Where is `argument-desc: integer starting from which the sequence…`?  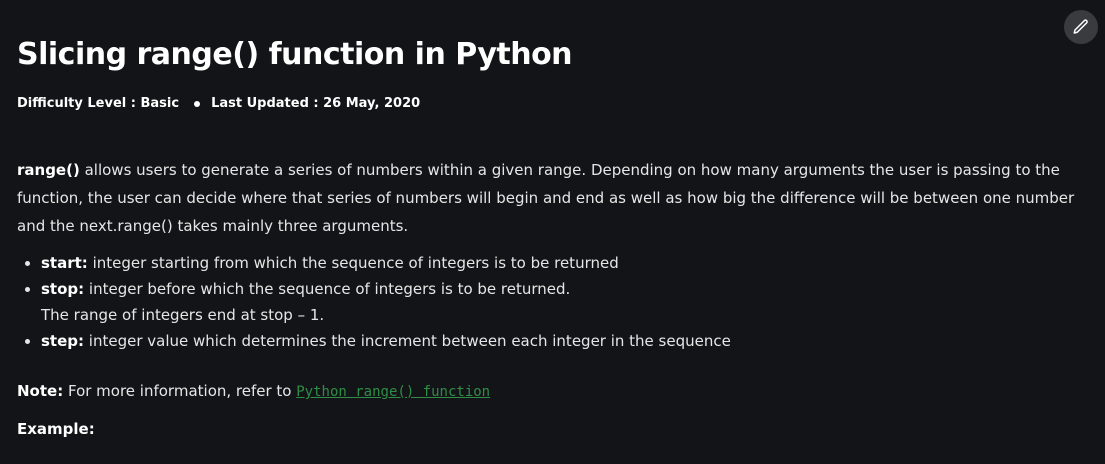 argument-desc: integer starting from which the sequence… is located at coordinates (353, 263).